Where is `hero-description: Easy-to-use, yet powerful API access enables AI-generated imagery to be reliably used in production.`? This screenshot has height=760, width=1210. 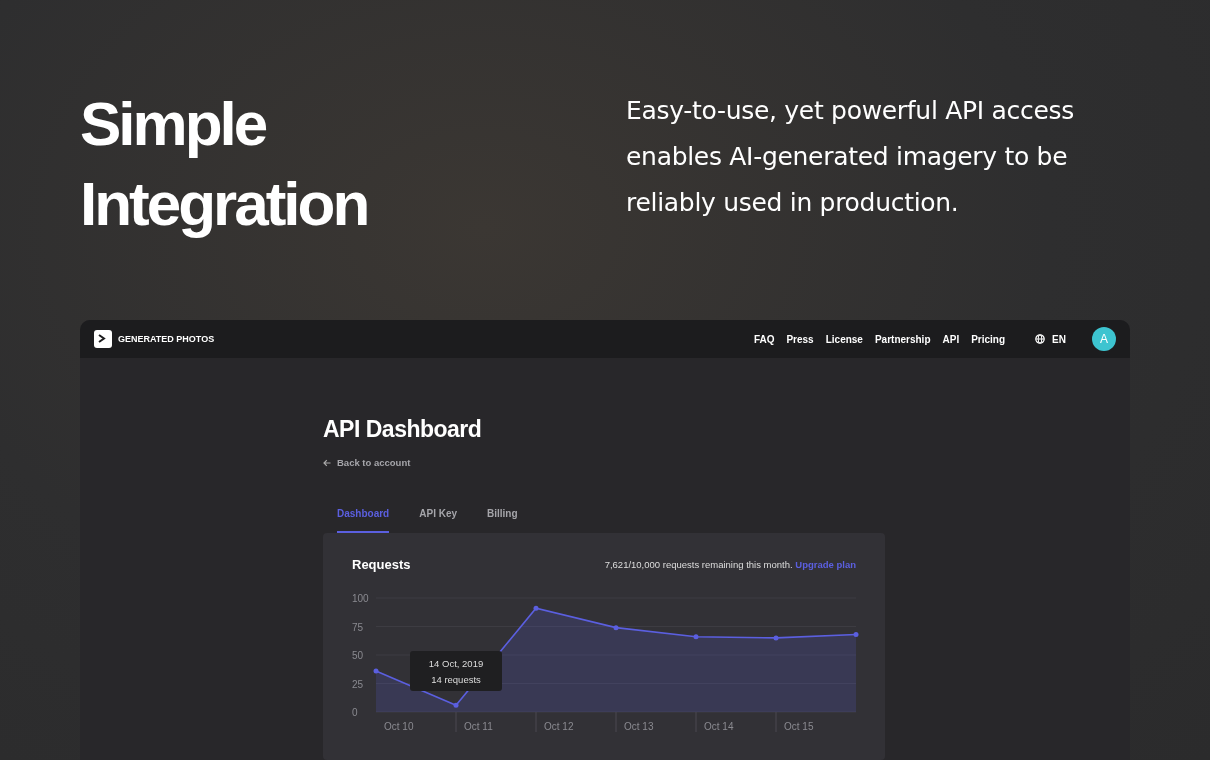
hero-description: Easy-to-use, yet powerful API access enables AI-generated imagery to be reliably used in production. is located at coordinates (850, 157).